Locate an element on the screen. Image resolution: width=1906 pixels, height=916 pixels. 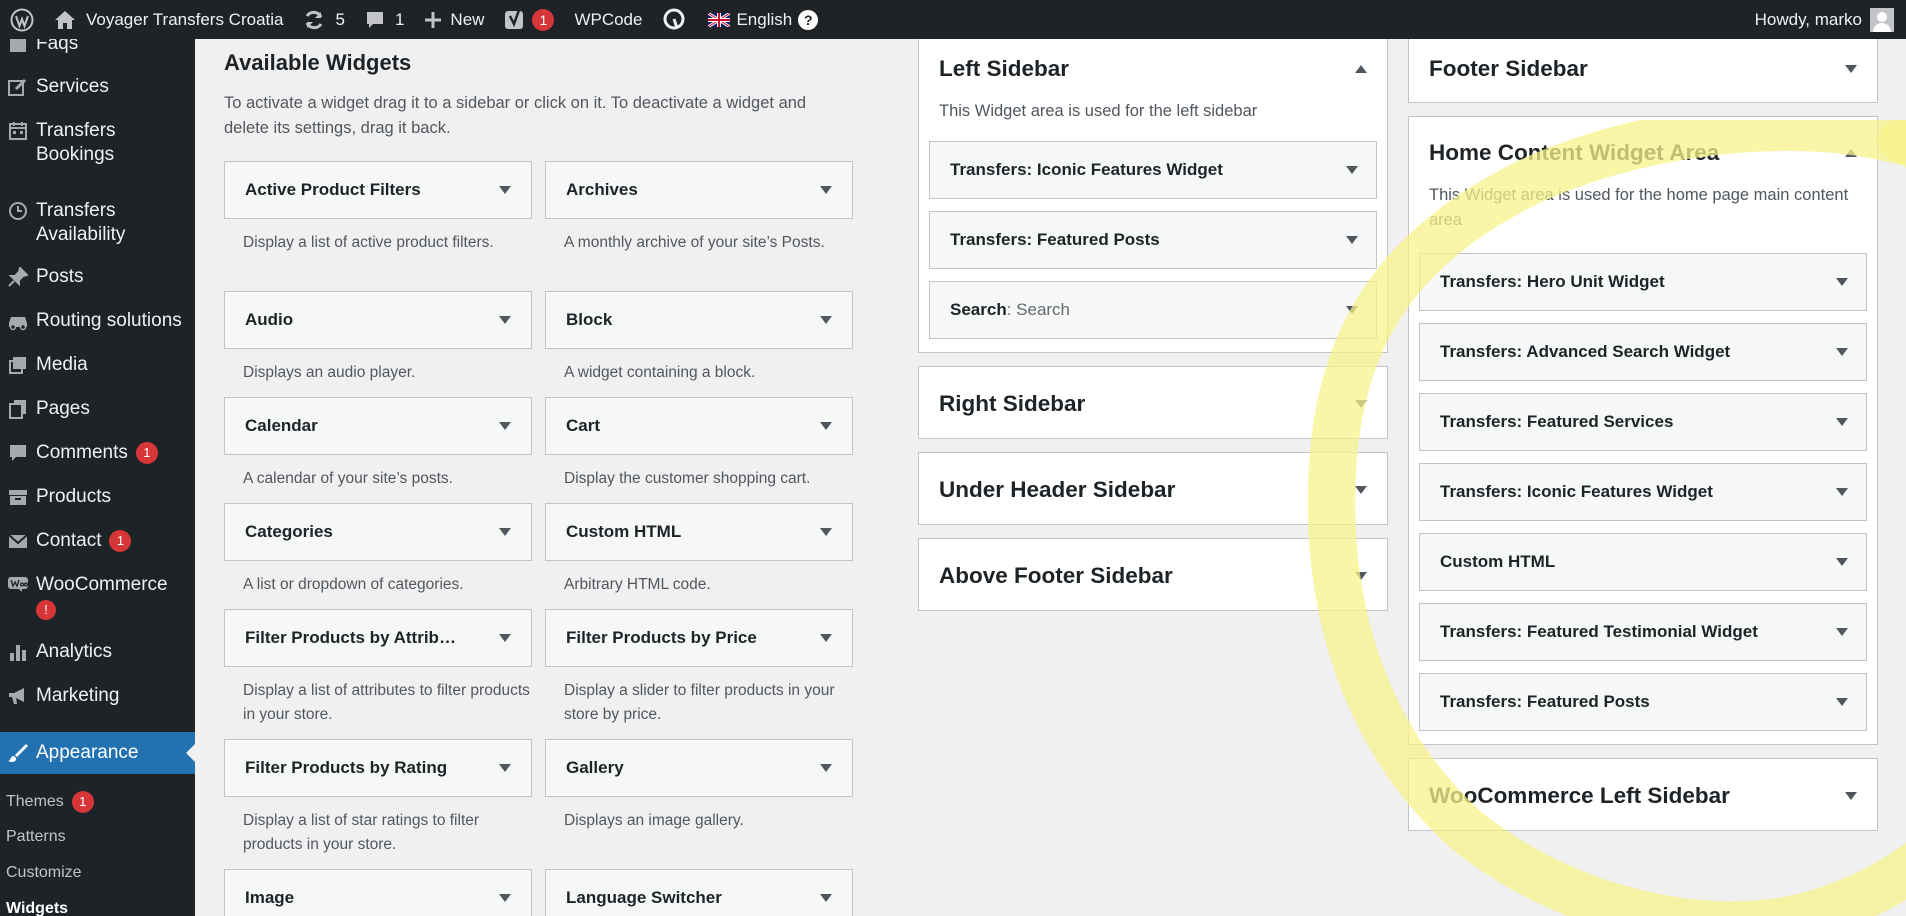
area-header: Above Footer Sidebar is located at coordinates (1153, 575).